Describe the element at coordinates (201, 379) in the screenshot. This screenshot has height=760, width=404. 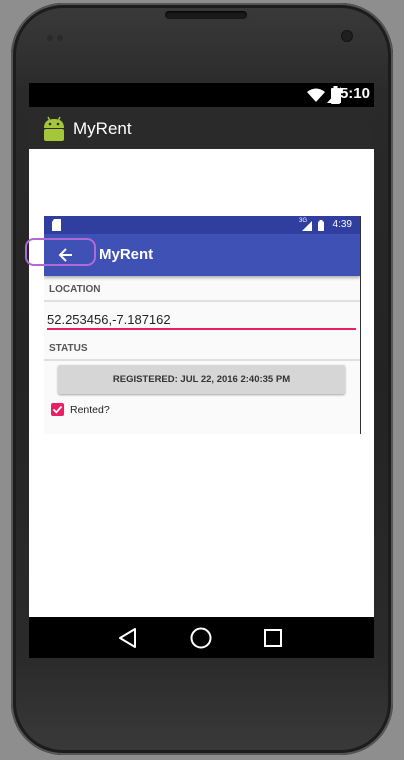
I see `registered-date-button: REGISTERED: JUL 22, 2016 2:40:35 PM` at that location.